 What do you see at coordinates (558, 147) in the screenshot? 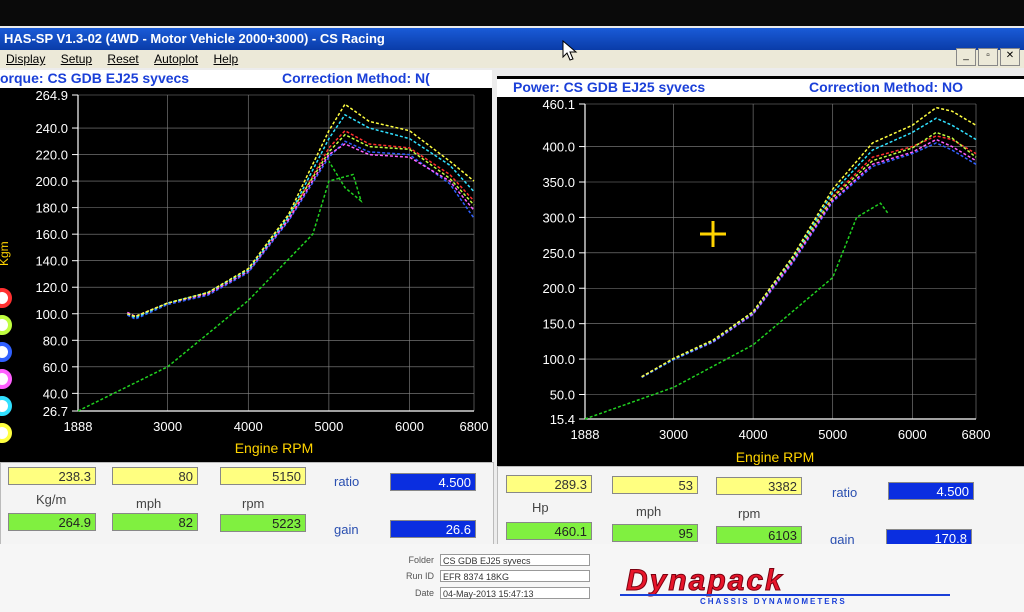
I see `power-y-tick-label: 400.0` at bounding box center [558, 147].